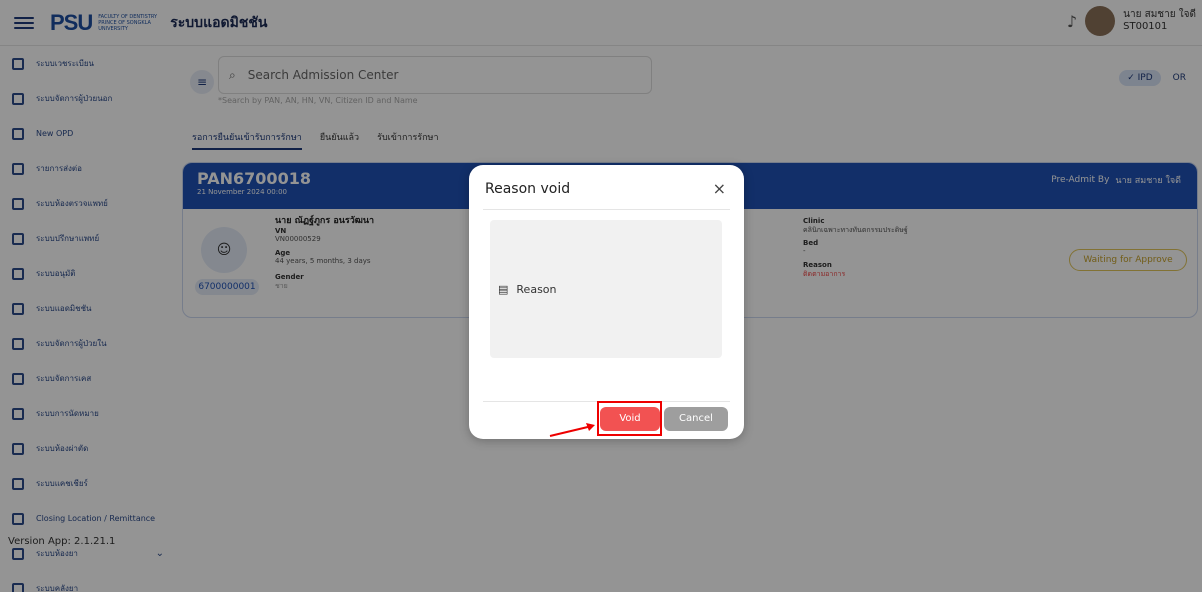  I want to click on cancel-button: Cancel, so click(696, 419).